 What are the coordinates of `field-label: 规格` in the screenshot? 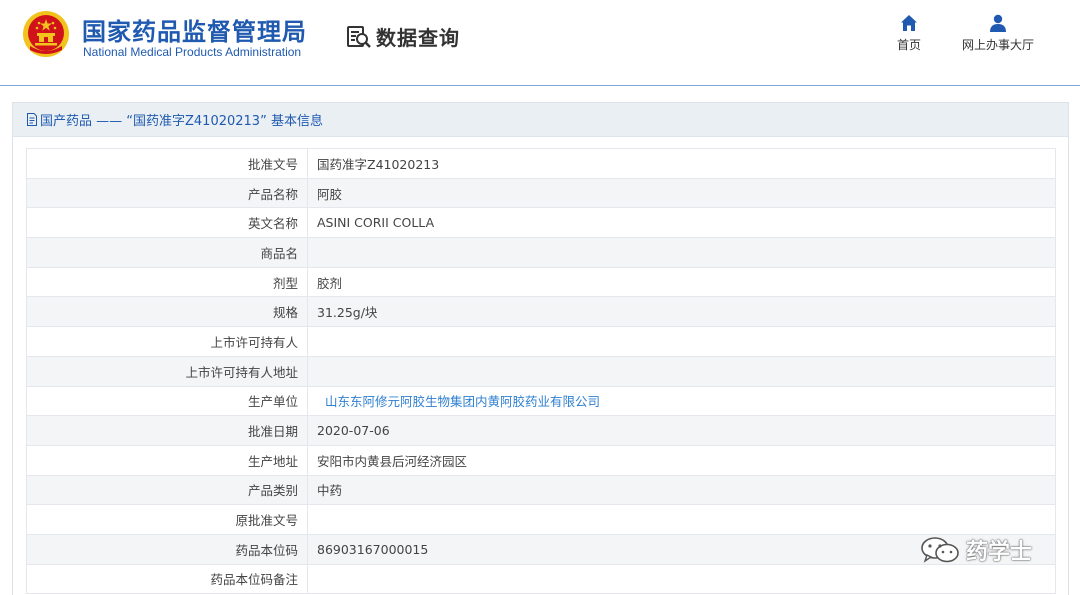 It's located at (167, 312).